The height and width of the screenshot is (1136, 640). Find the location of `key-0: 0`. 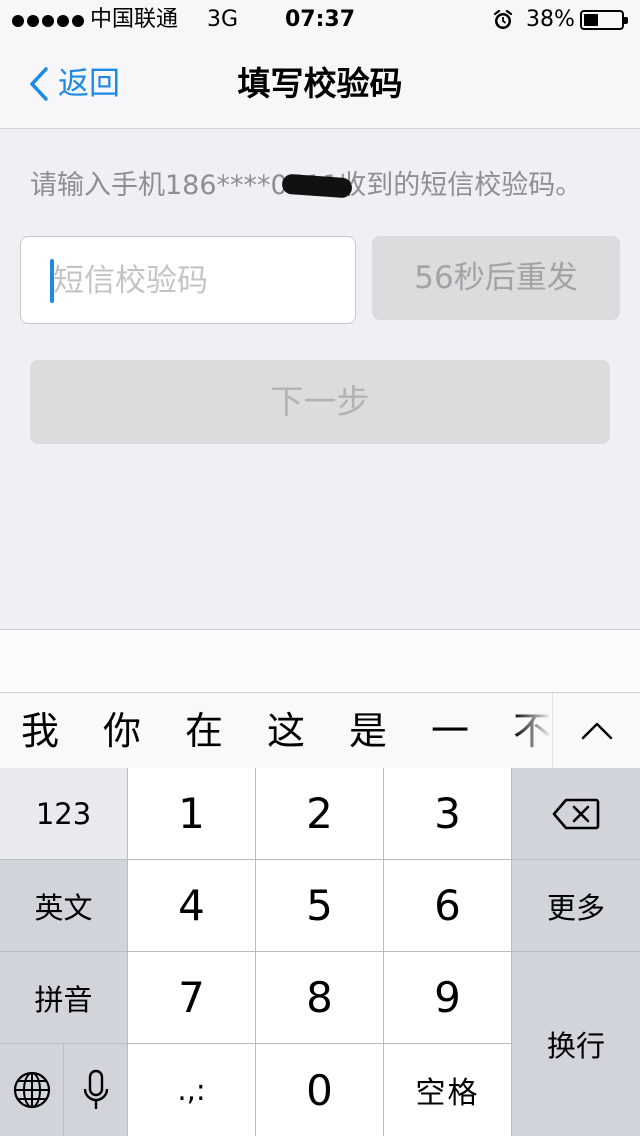

key-0: 0 is located at coordinates (320, 1090).